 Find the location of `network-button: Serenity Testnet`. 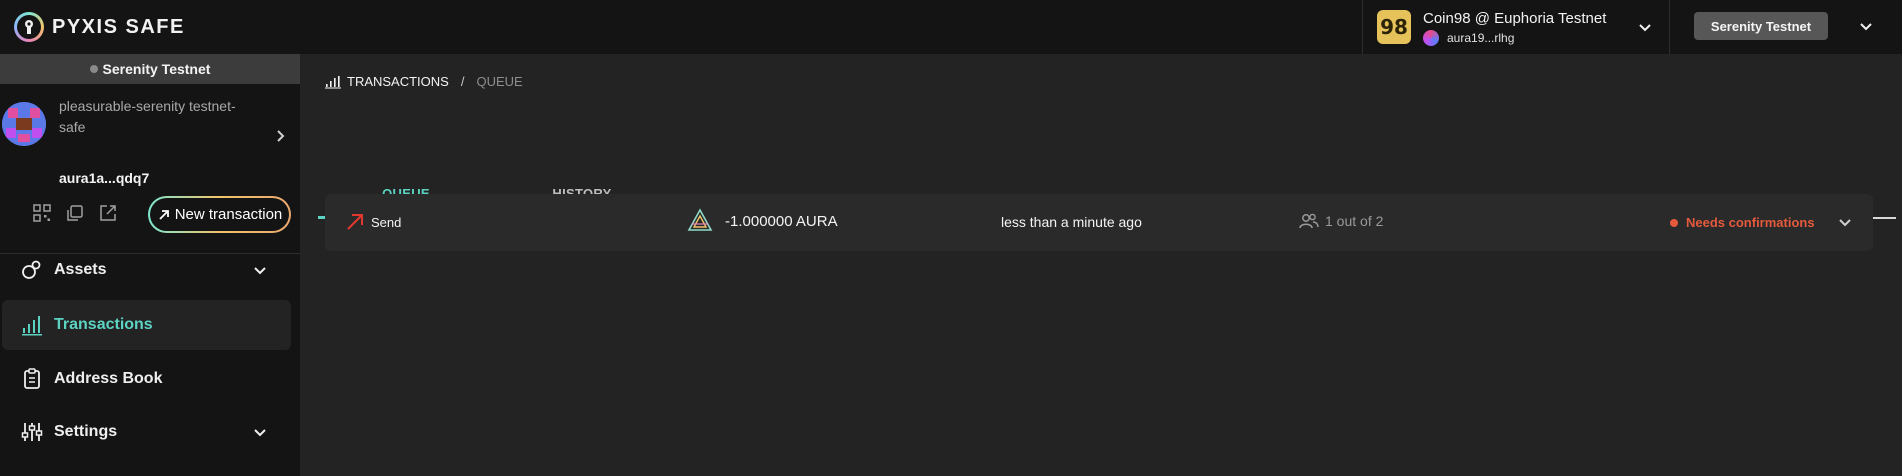

network-button: Serenity Testnet is located at coordinates (1761, 26).